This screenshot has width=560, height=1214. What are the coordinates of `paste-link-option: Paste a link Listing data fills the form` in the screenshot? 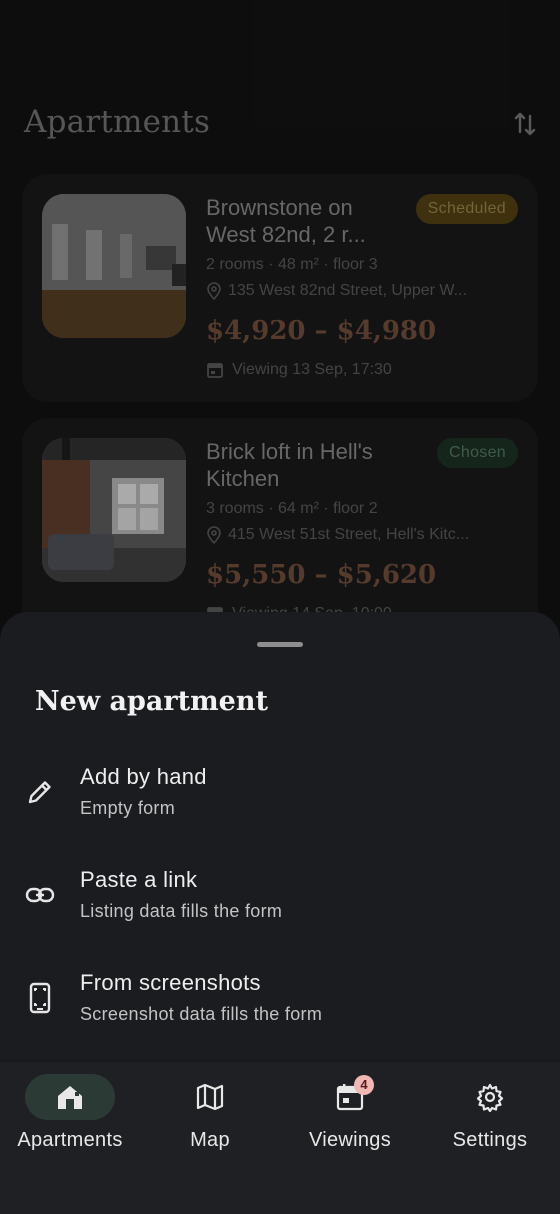 It's located at (280, 907).